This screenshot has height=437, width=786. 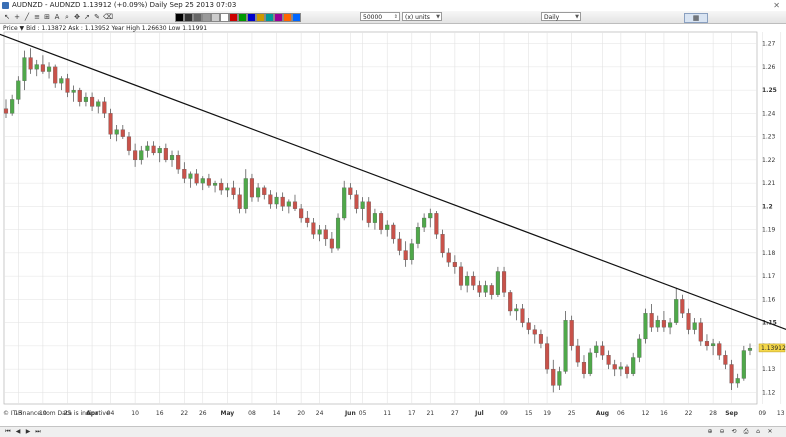 What do you see at coordinates (8, 432) in the screenshot?
I see `first-page-icon: ⏮` at bounding box center [8, 432].